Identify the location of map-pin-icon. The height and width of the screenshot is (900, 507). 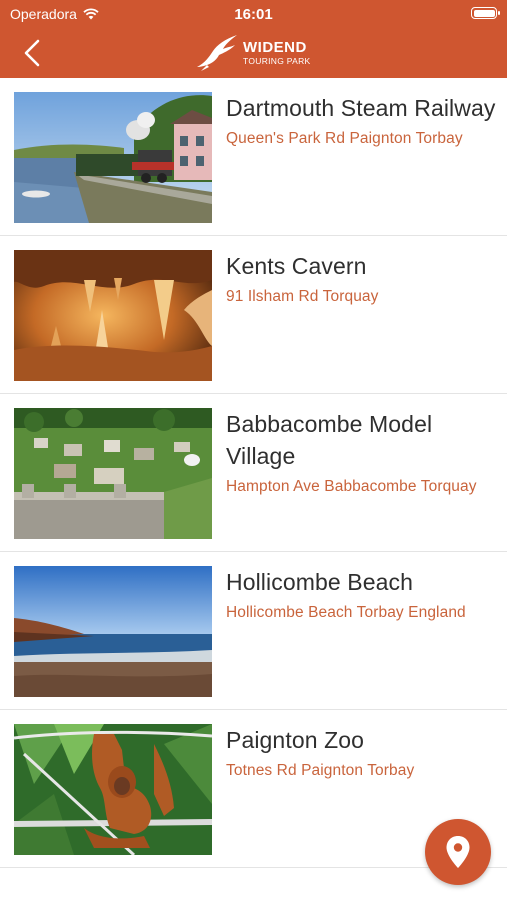
(458, 852).